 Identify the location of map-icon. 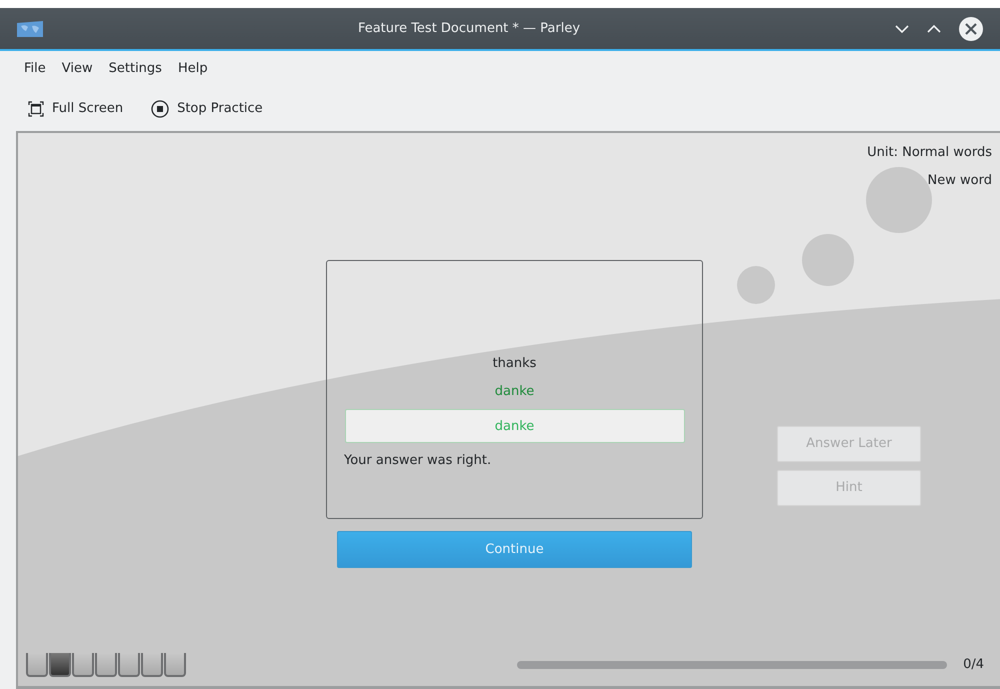
(30, 29).